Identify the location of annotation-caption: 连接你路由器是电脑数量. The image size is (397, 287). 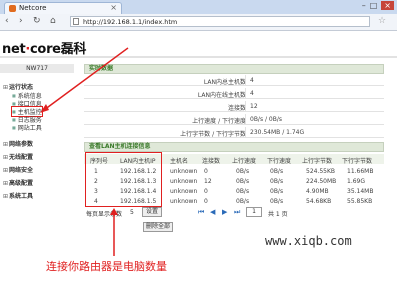
(106, 266).